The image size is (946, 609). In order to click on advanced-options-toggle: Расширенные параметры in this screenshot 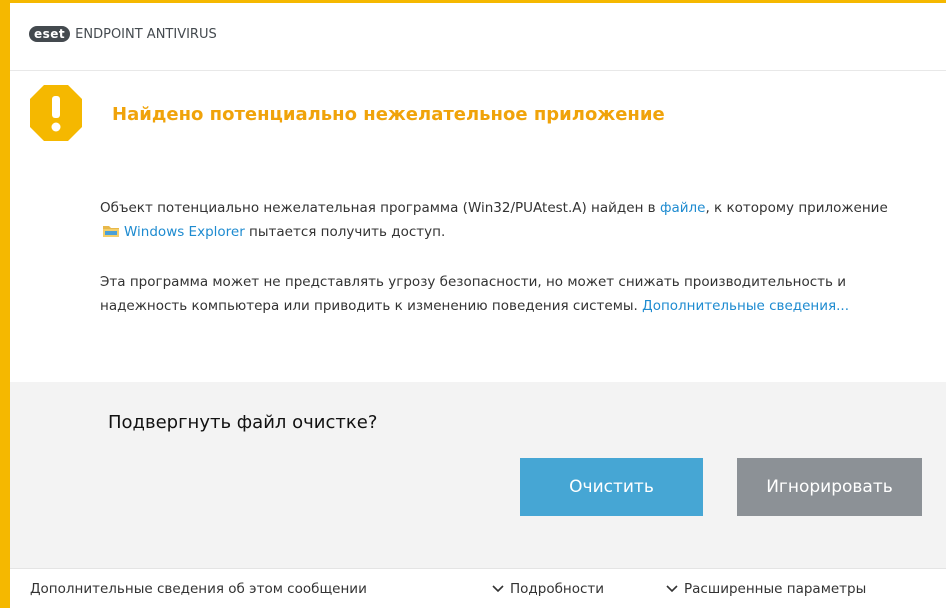, I will do `click(766, 589)`.